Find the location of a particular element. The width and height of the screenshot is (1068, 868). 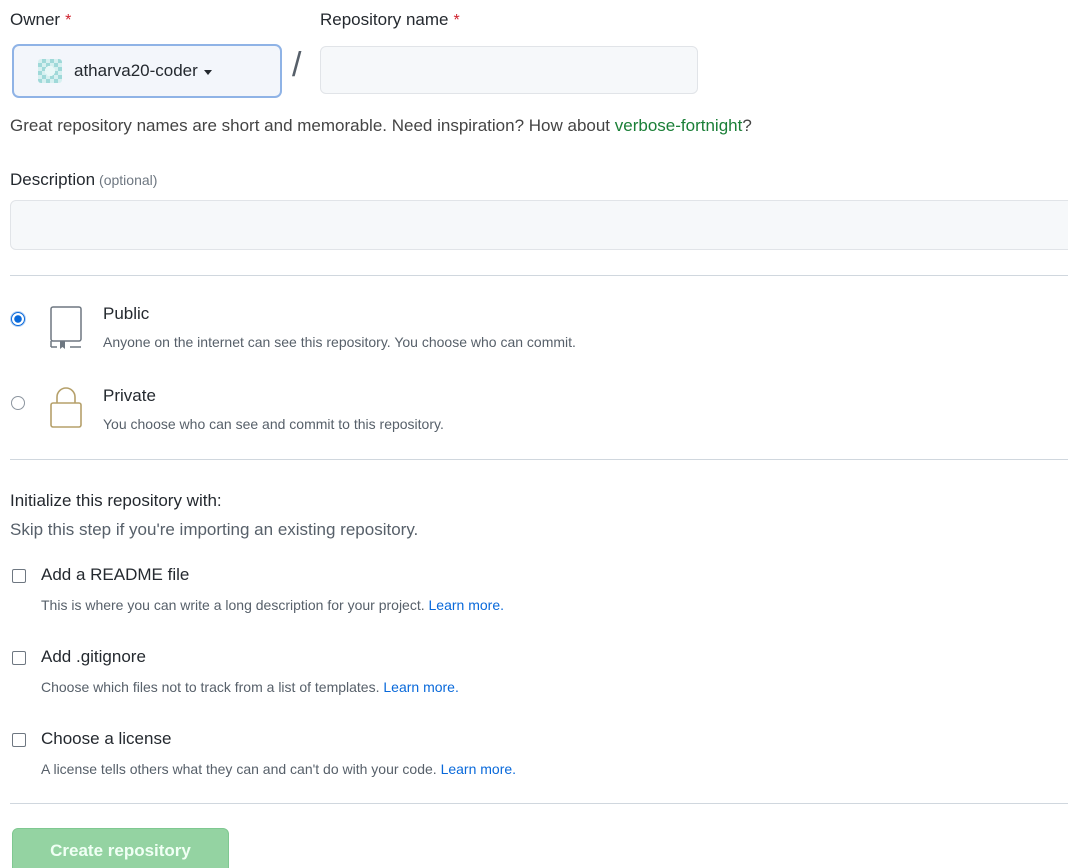

private-title: Private is located at coordinates (129, 395).